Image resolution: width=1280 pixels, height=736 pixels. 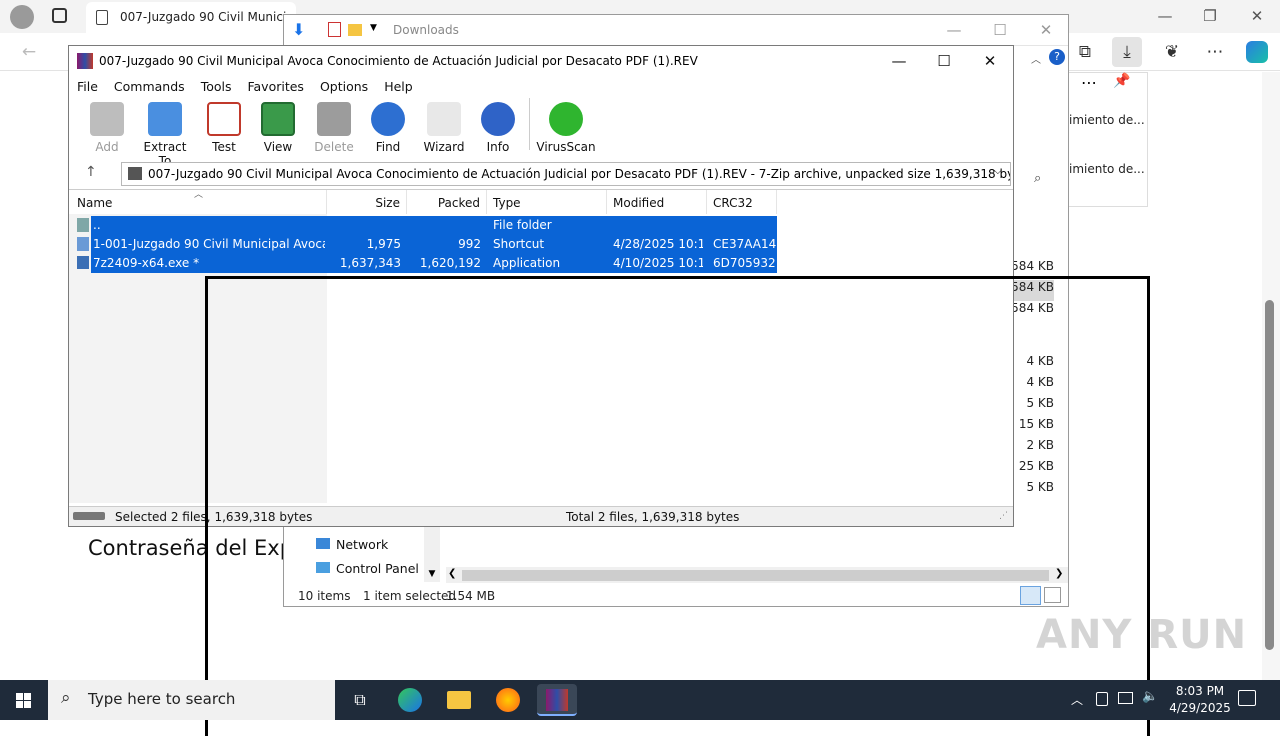 What do you see at coordinates (1102, 699) in the screenshot?
I see `tray-device-icon` at bounding box center [1102, 699].